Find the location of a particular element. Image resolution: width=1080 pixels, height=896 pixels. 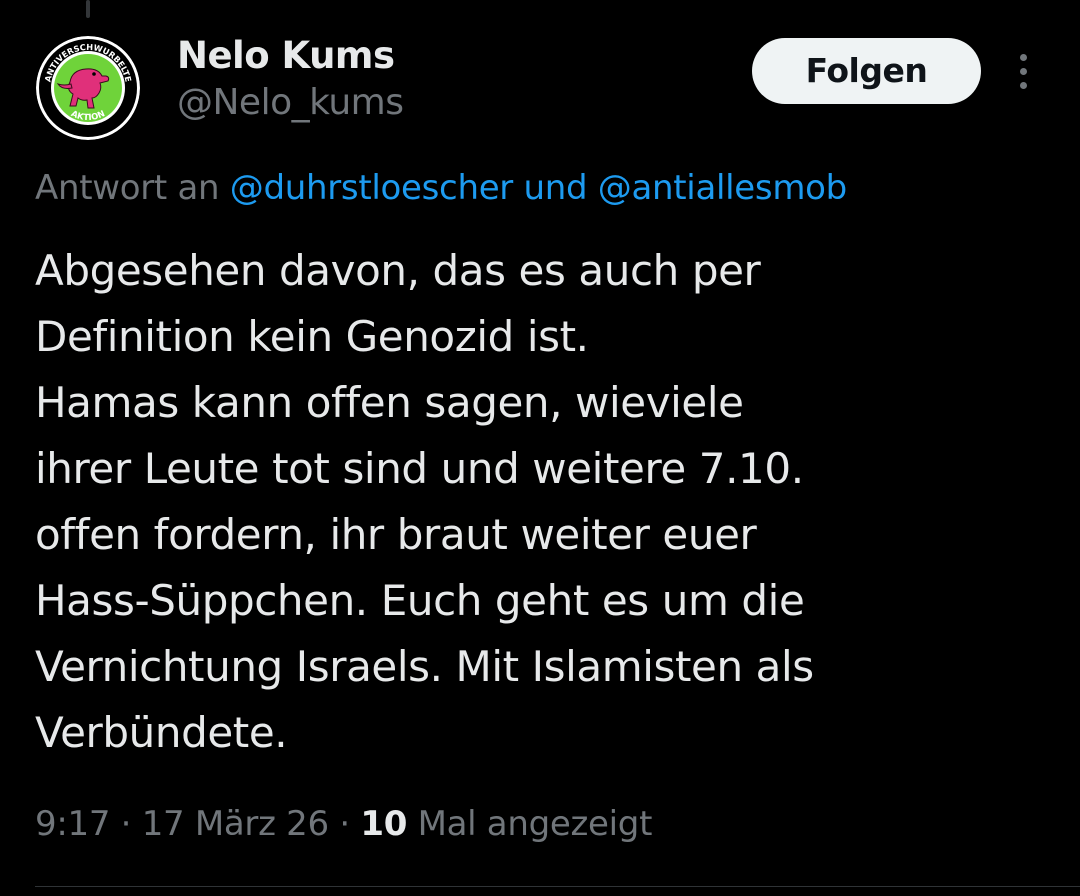

thread-connector-line is located at coordinates (88, 9).